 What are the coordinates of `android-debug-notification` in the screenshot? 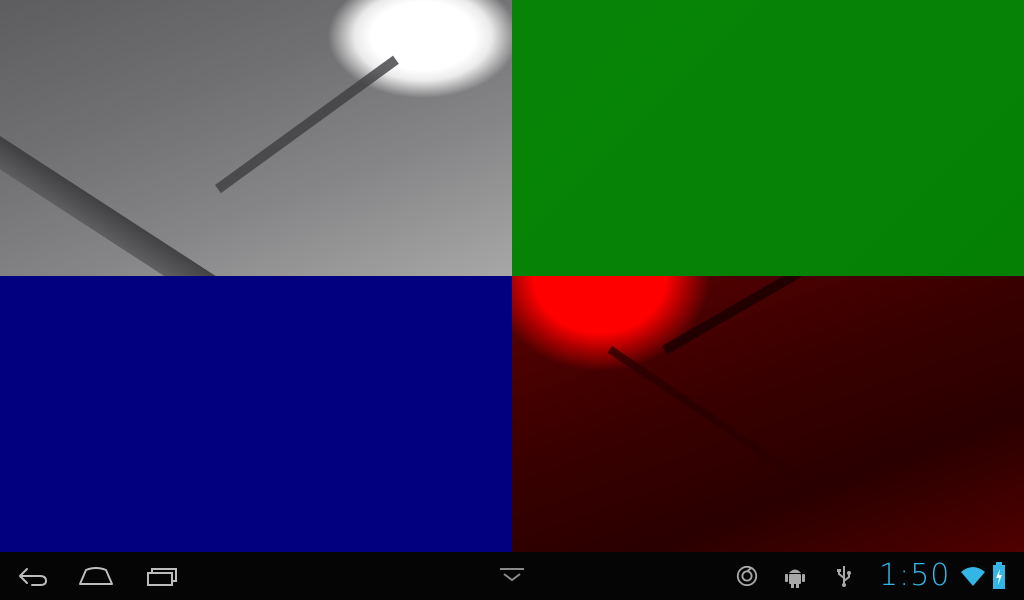 It's located at (795, 576).